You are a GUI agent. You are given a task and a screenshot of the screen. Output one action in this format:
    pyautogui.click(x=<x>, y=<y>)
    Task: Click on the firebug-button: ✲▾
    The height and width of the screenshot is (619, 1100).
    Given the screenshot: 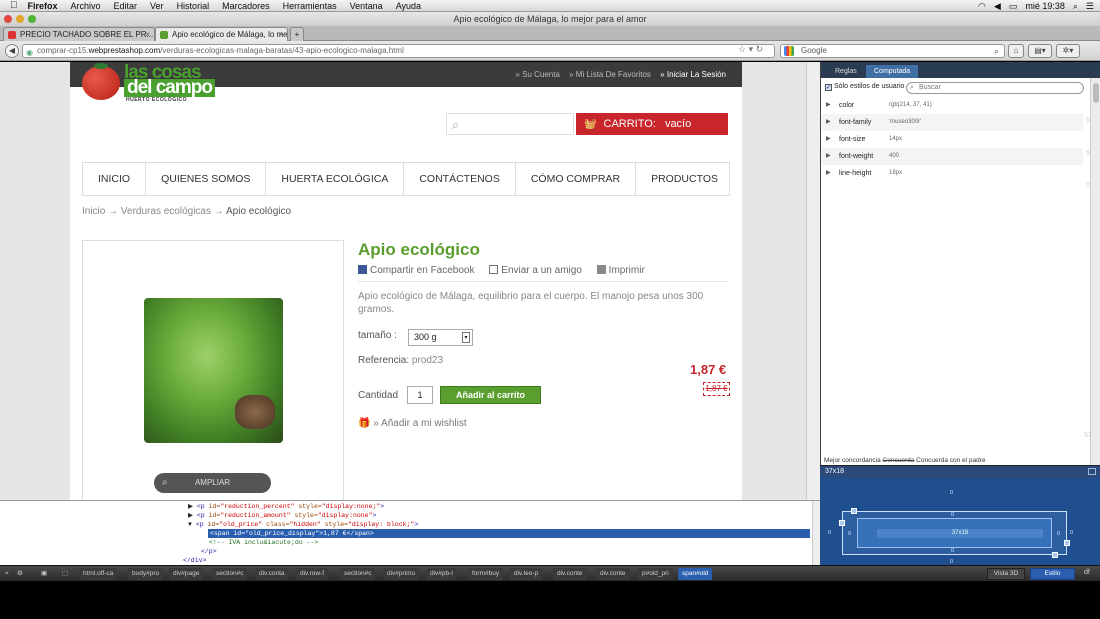 What is the action you would take?
    pyautogui.click(x=1068, y=51)
    